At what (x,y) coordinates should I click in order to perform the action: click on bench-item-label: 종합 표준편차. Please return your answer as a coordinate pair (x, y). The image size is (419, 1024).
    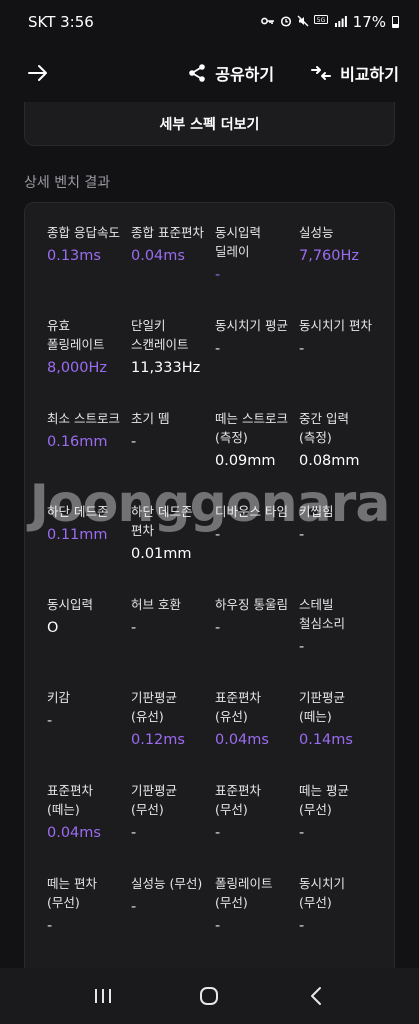
    Looking at the image, I should click on (167, 232).